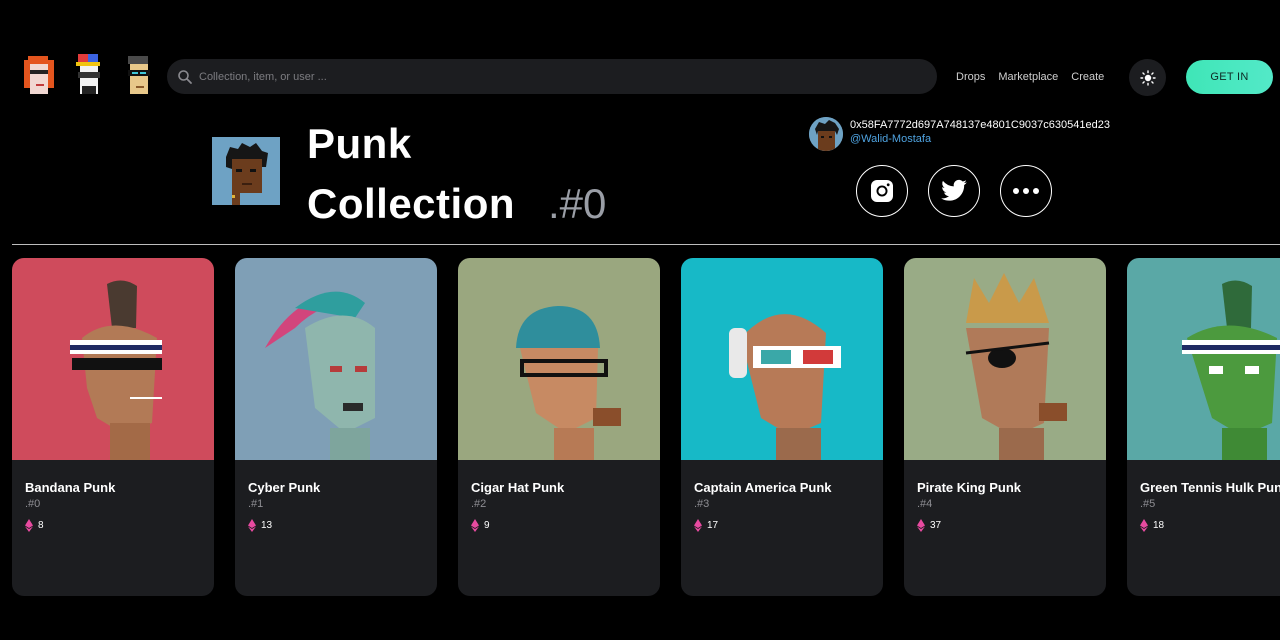 The height and width of the screenshot is (640, 1280). I want to click on theme-toggle-button, so click(1147, 77).